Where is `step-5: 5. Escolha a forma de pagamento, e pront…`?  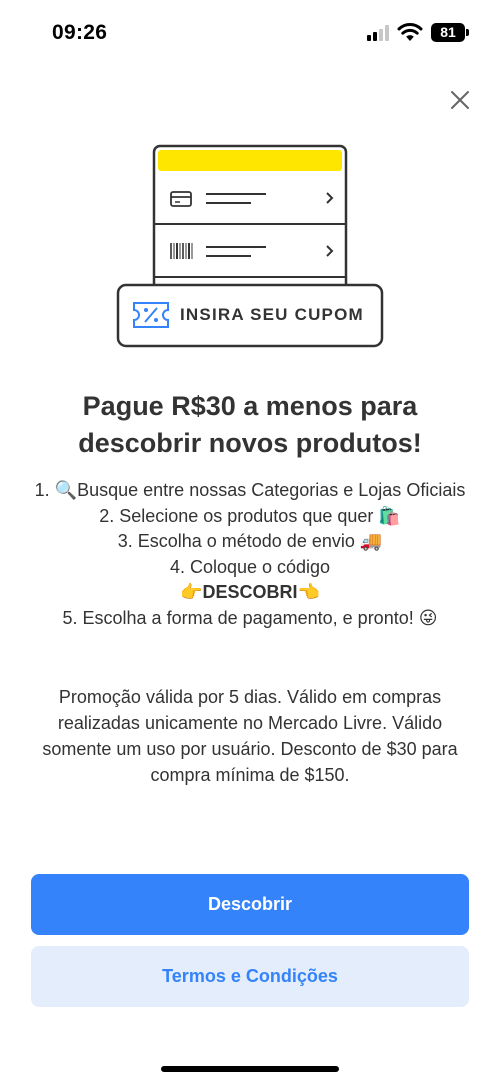
step-5: 5. Escolha a forma de pagamento, e pront… is located at coordinates (250, 619).